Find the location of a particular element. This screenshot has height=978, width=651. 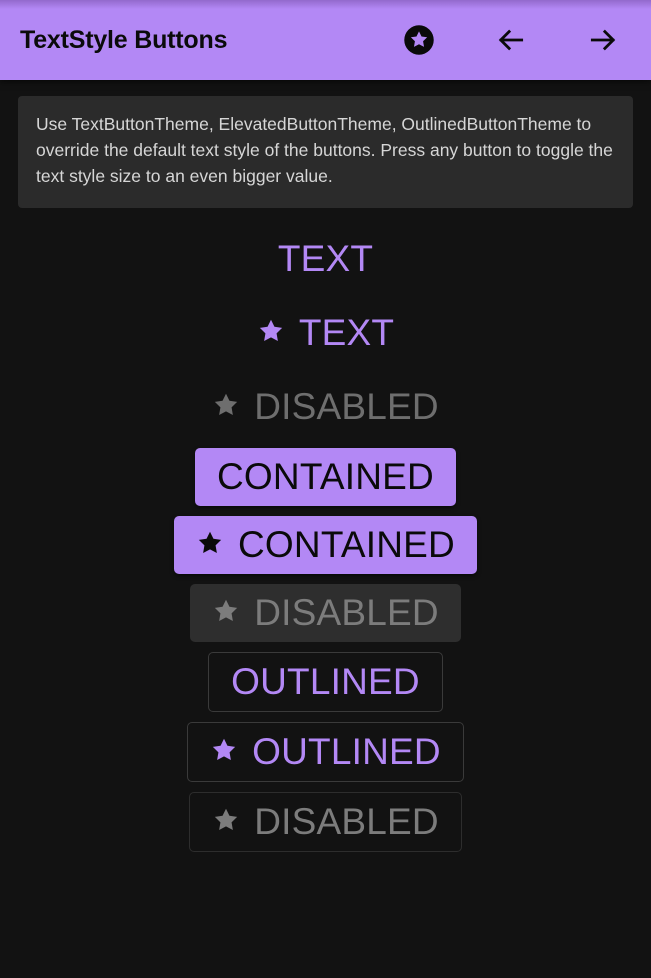

outlined-button: OUTLINED is located at coordinates (325, 681).